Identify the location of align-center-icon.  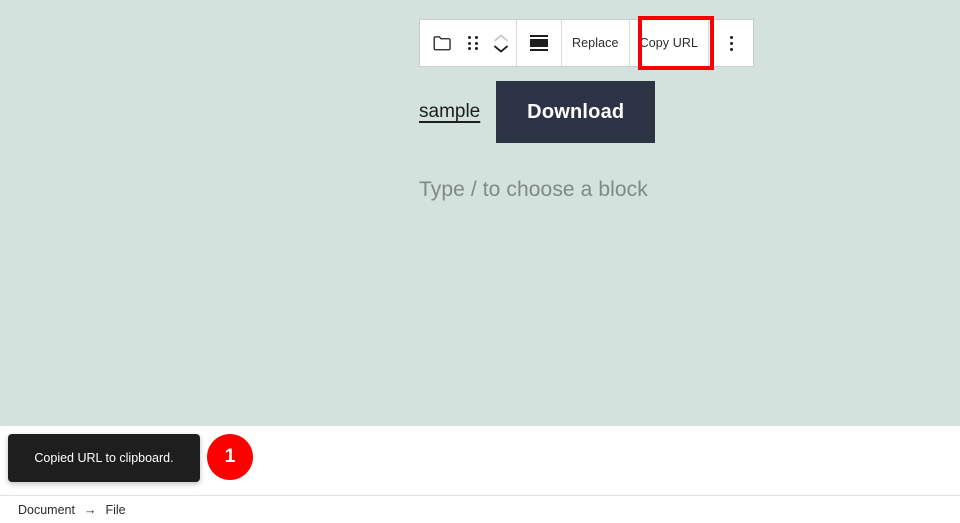
(539, 43).